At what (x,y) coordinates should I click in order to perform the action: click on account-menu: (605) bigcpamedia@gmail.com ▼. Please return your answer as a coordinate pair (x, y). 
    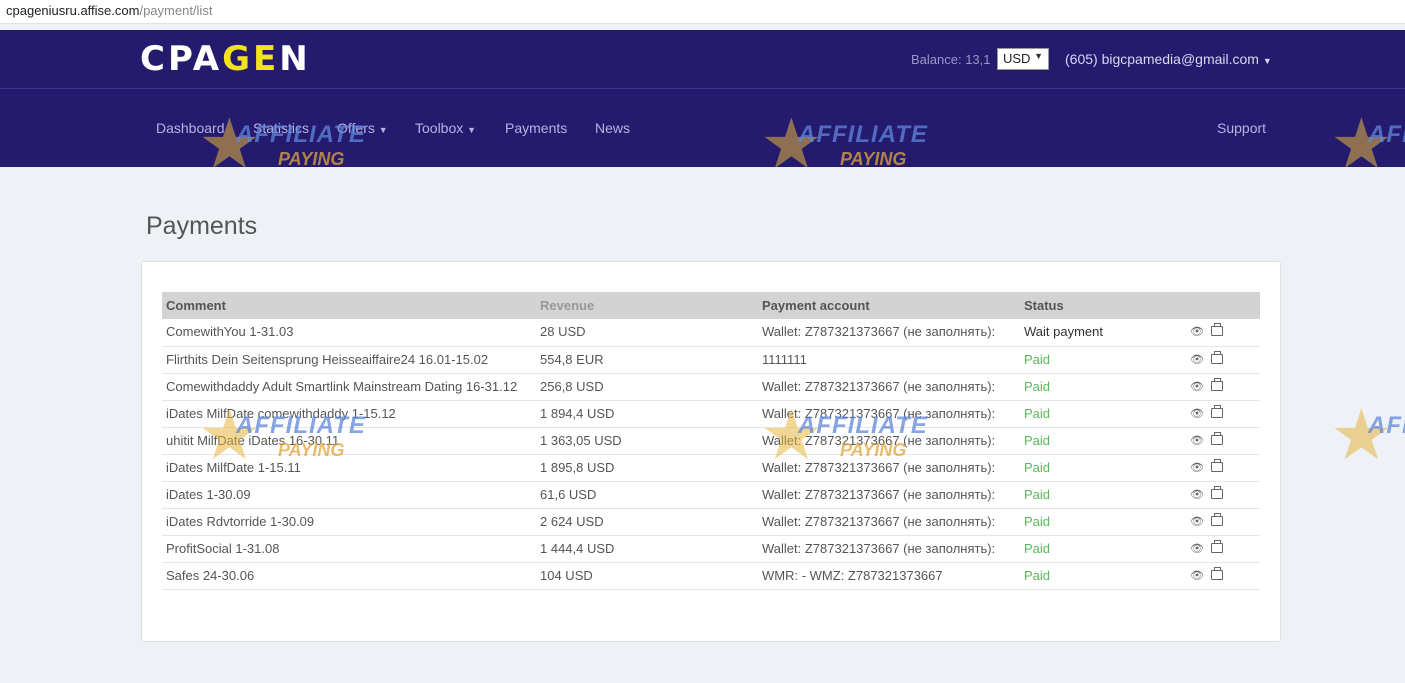
    Looking at the image, I should click on (1168, 59).